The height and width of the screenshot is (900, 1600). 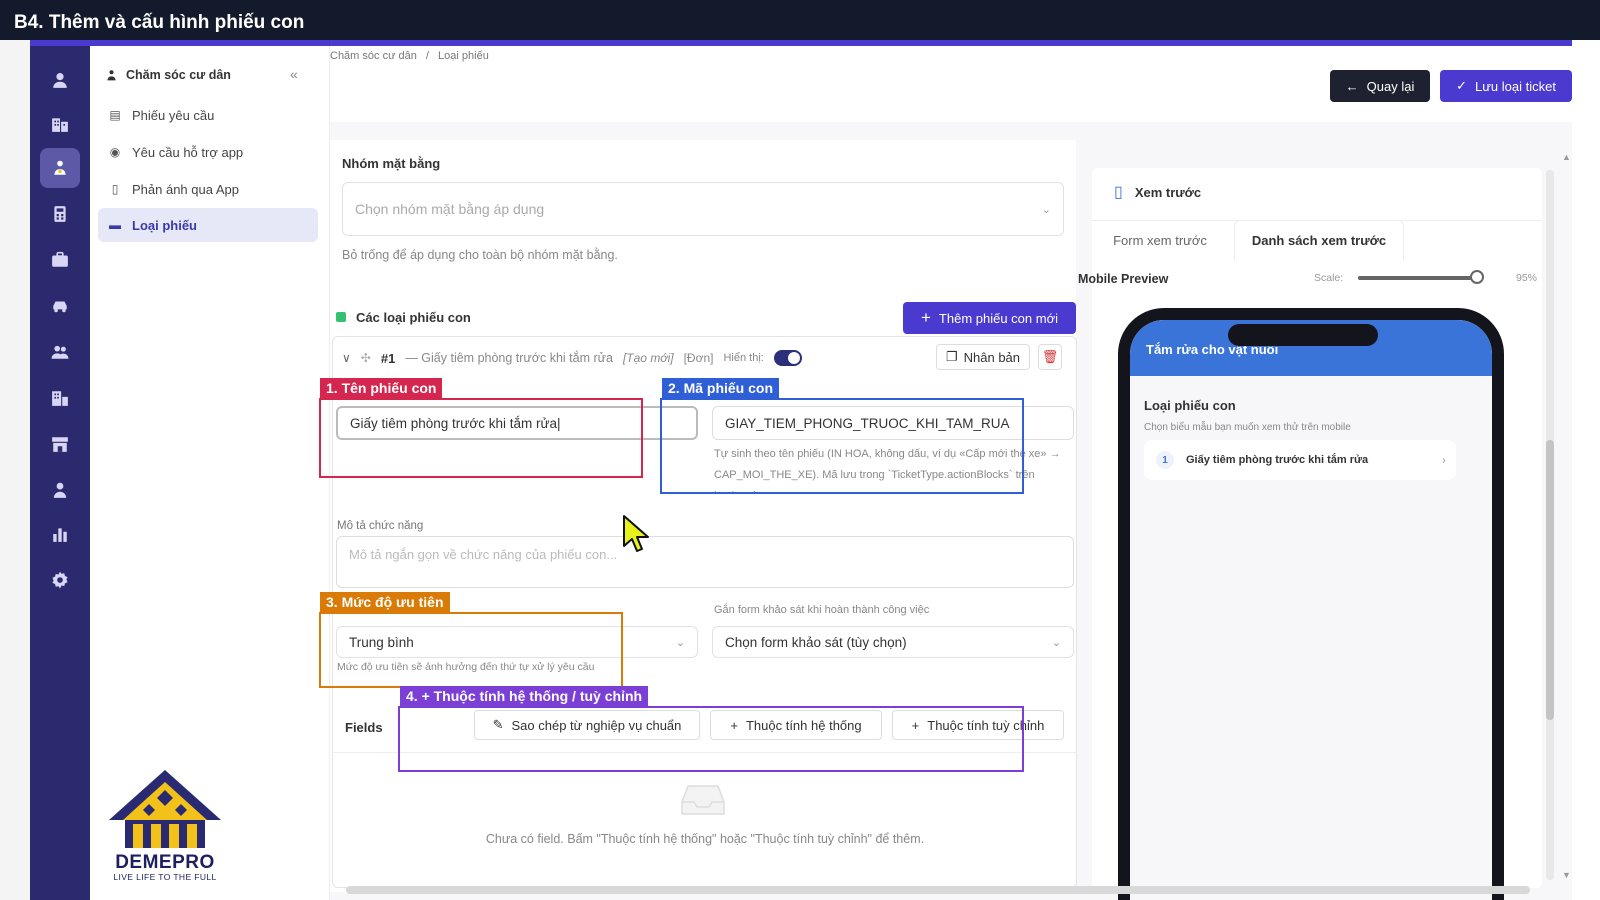 What do you see at coordinates (524, 696) in the screenshot?
I see `annotation-label-attributes: 4. + Thuộc tính hệ thống / tuỳ chỉnh` at bounding box center [524, 696].